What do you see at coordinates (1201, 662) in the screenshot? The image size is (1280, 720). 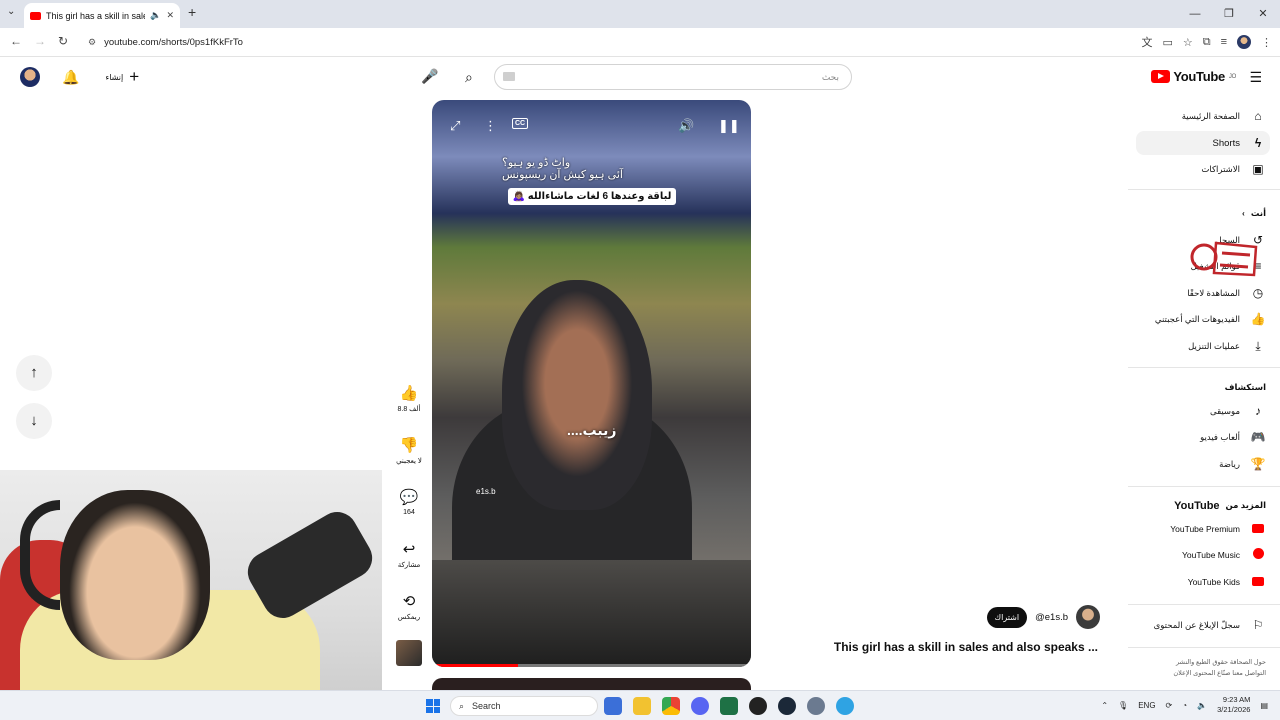 I see `footer-links-1: حول الصحافة حقوق الطبع والنشر` at bounding box center [1201, 662].